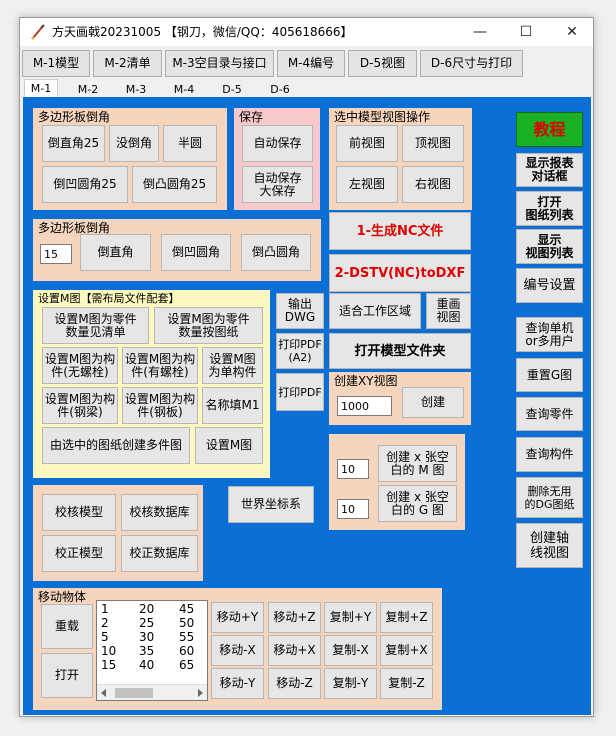 The image size is (616, 736). What do you see at coordinates (56, 63) in the screenshot?
I see `toolbar-m1-model: M-1模型` at bounding box center [56, 63].